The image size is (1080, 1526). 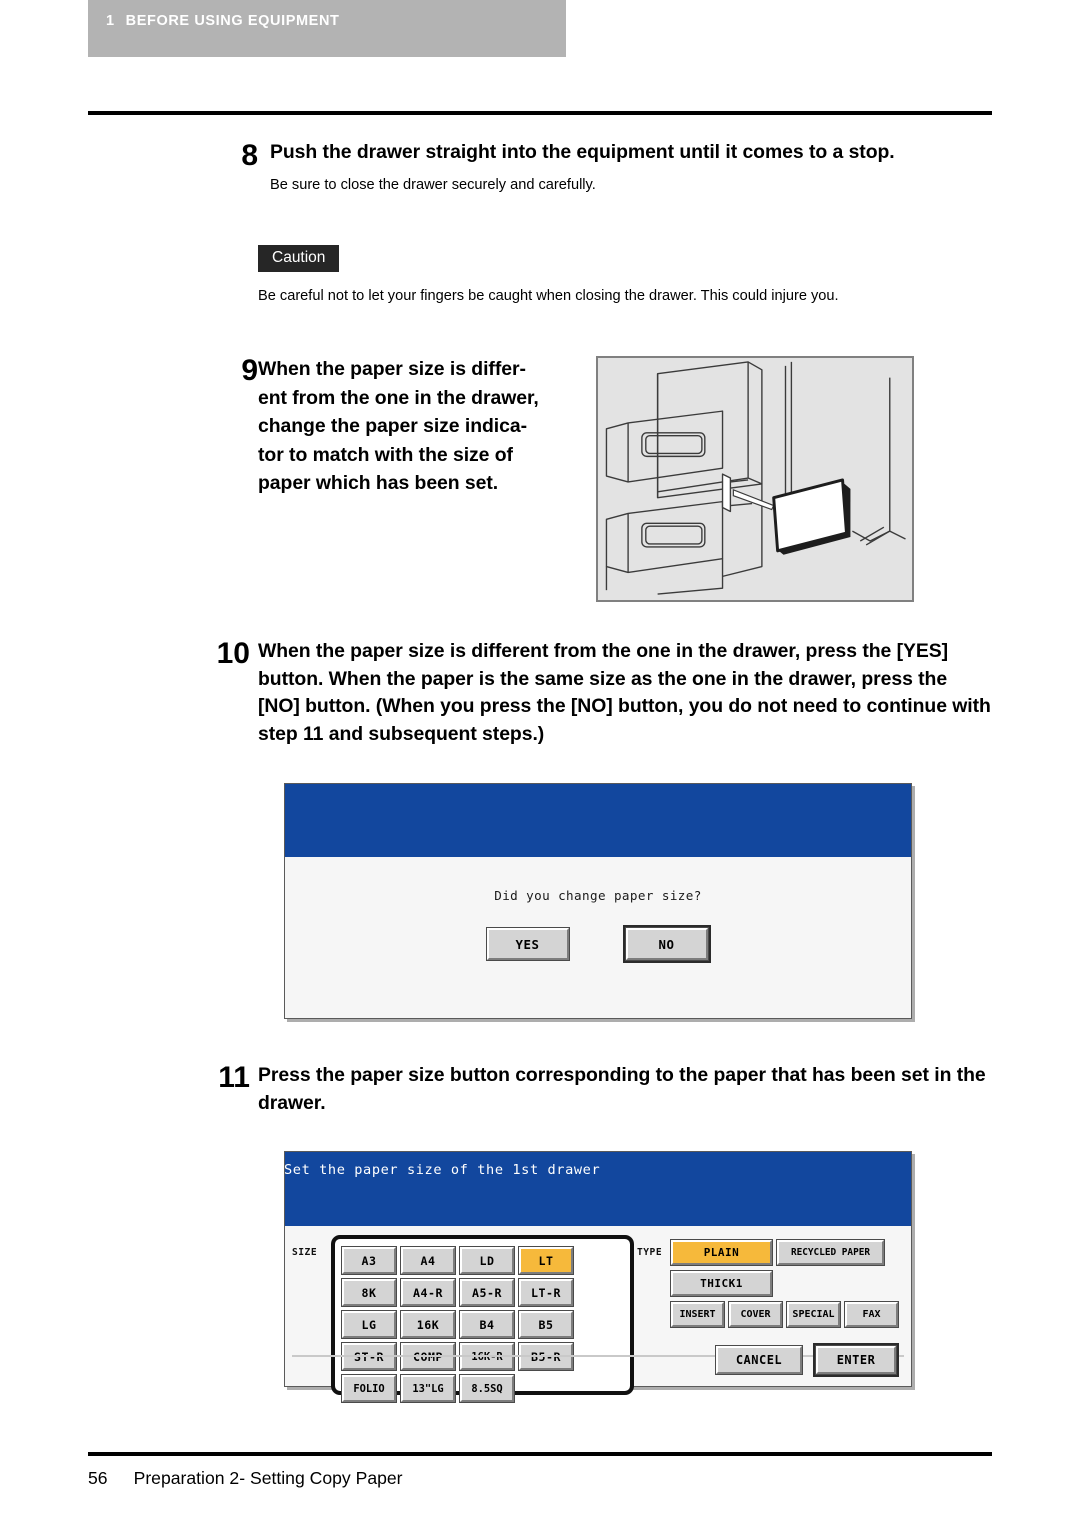 What do you see at coordinates (598, 895) in the screenshot?
I see `confirm-message: Did you change paper size?` at bounding box center [598, 895].